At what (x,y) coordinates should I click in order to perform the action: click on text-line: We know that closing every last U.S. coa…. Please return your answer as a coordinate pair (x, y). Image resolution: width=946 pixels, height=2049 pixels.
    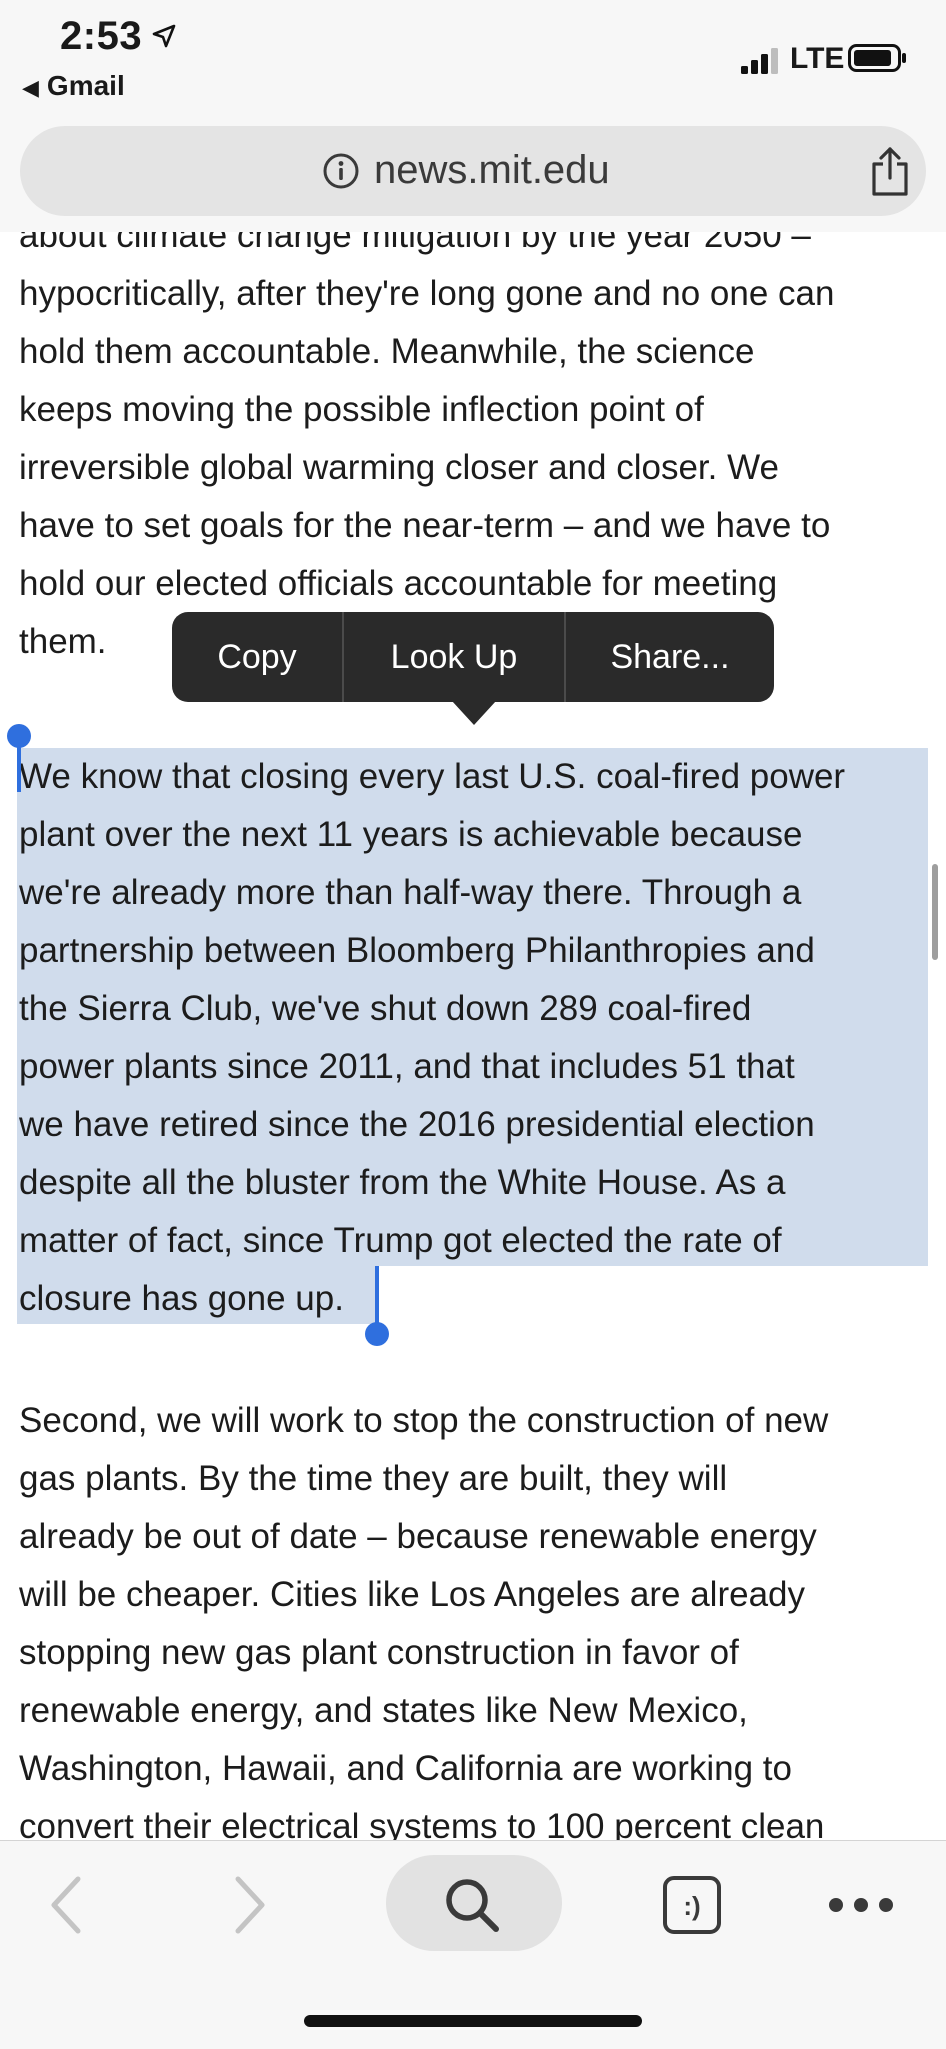
    Looking at the image, I should click on (432, 776).